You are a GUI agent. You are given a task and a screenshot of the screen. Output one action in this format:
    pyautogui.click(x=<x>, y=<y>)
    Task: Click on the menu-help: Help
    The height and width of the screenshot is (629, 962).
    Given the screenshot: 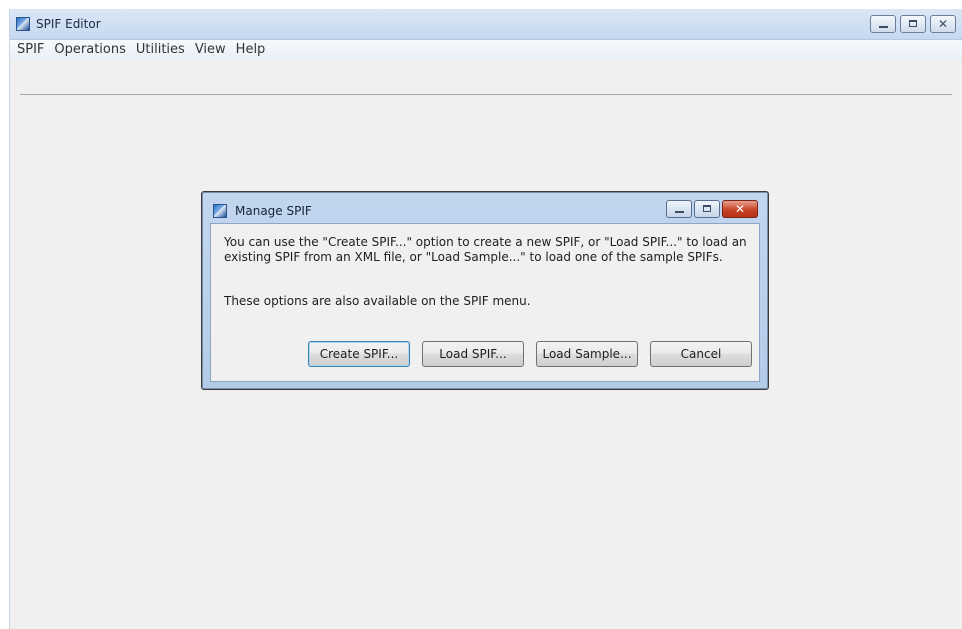 What is the action you would take?
    pyautogui.click(x=251, y=50)
    